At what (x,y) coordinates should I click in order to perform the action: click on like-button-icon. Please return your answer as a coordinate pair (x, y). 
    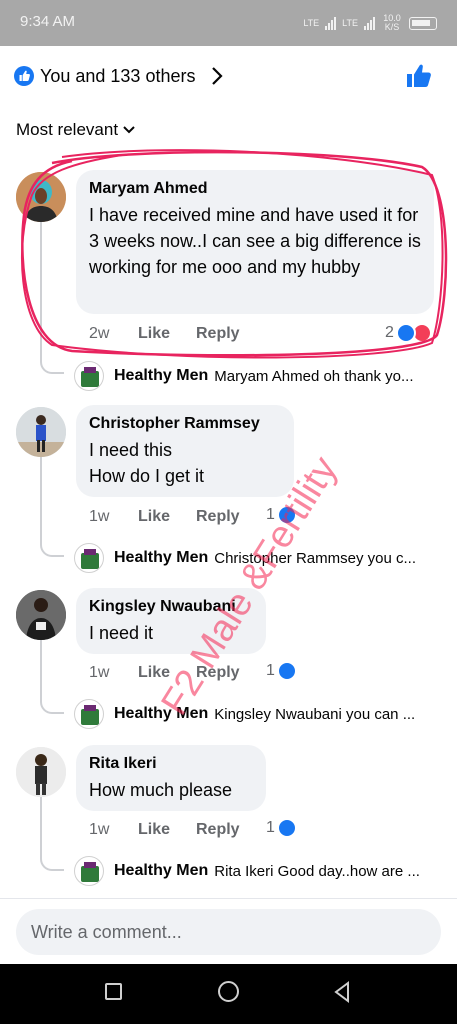
    Looking at the image, I should click on (419, 76).